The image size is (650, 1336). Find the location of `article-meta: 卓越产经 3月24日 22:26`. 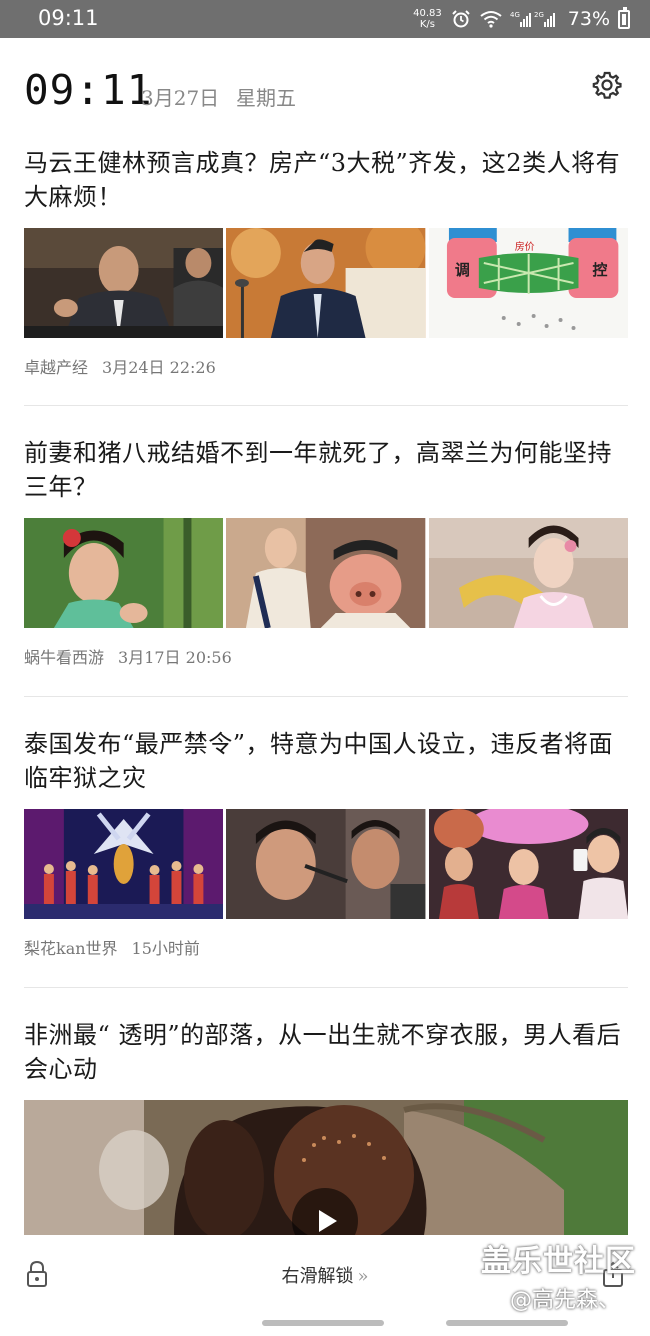

article-meta: 卓越产经 3月24日 22:26 is located at coordinates (120, 366).